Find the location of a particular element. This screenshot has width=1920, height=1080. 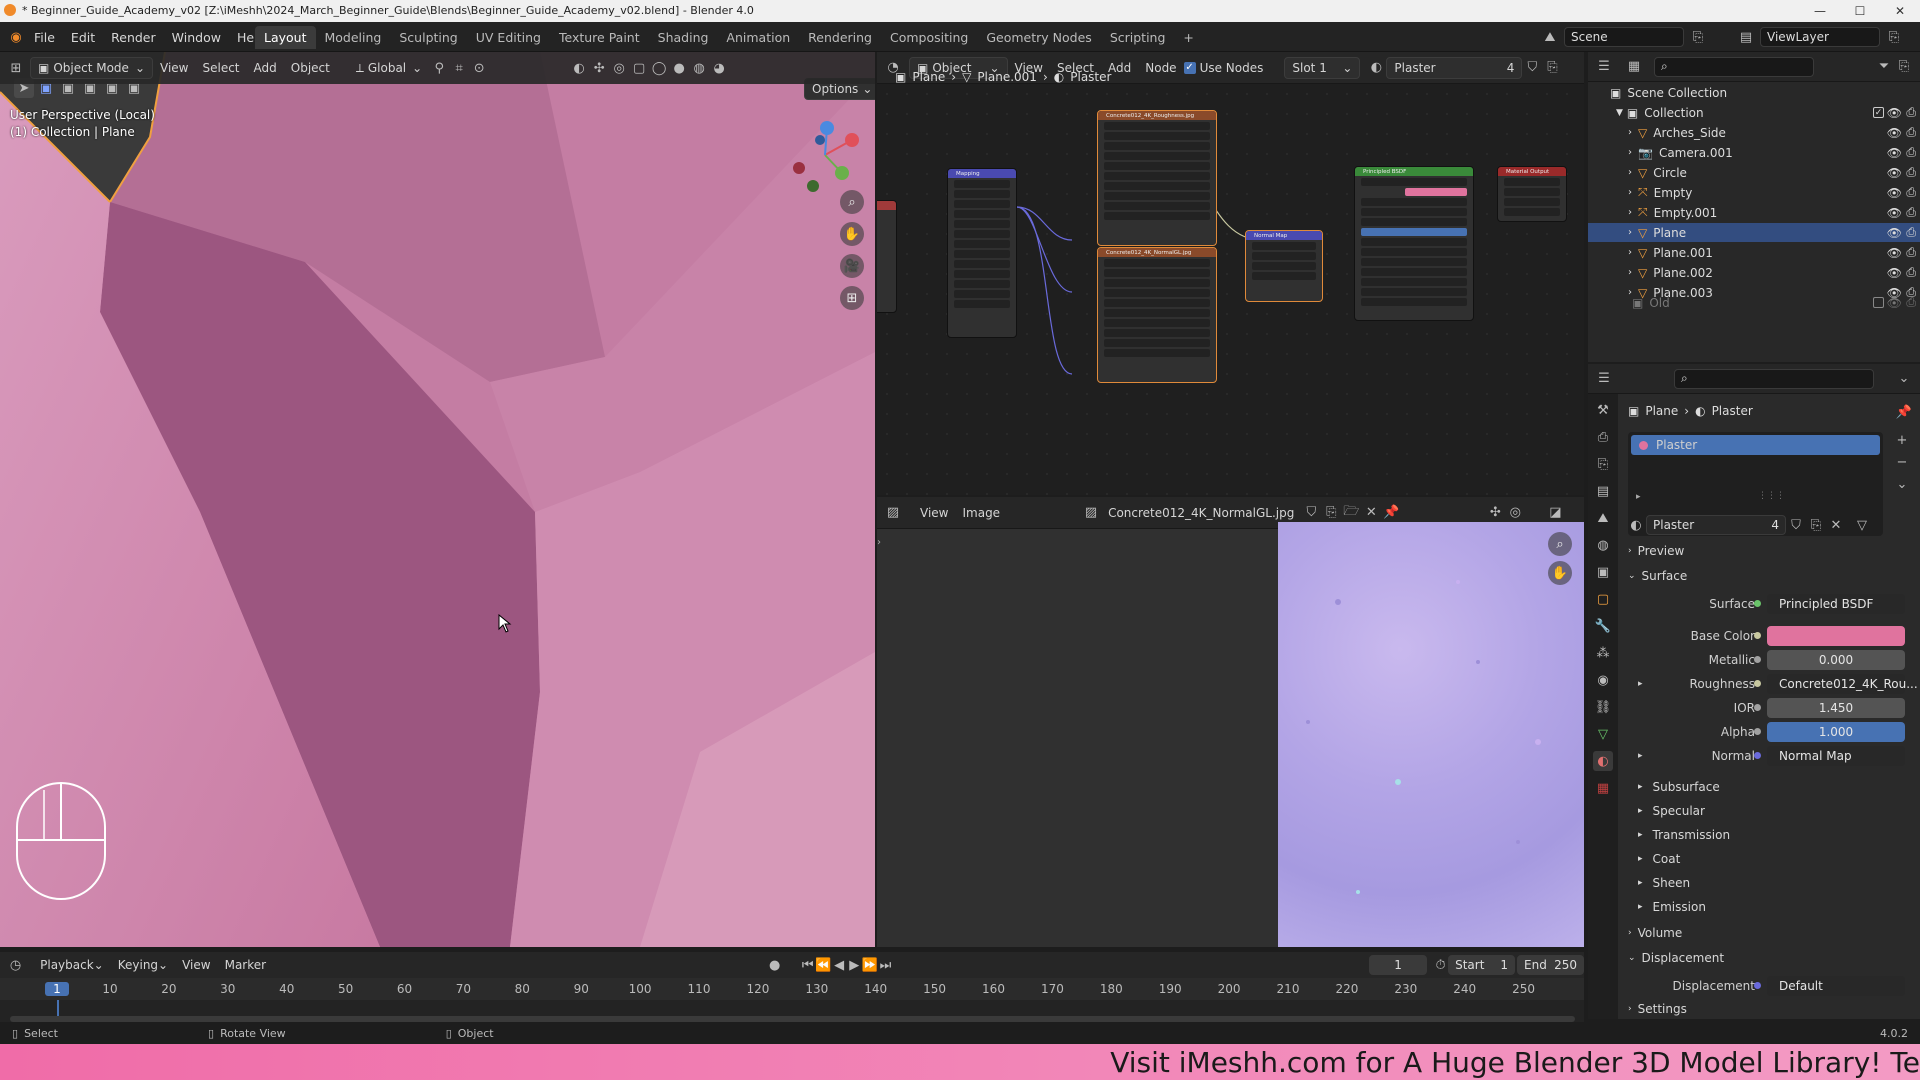

old-collection-row: ▣ Old 👁 ⎙ is located at coordinates (1754, 302).